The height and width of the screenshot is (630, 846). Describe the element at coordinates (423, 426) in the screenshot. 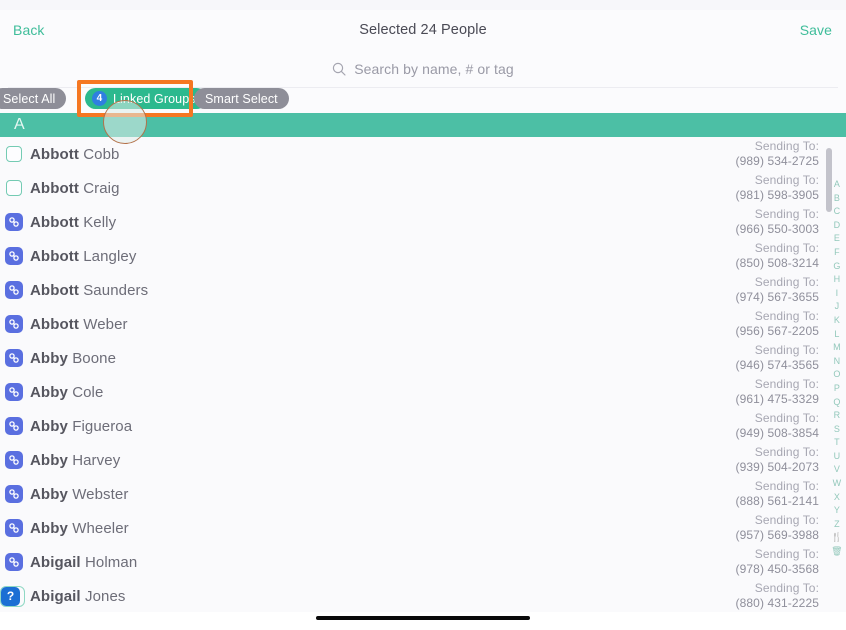

I see `contact-row: Abby Figueroa Sending To: (949) 508-3854` at that location.